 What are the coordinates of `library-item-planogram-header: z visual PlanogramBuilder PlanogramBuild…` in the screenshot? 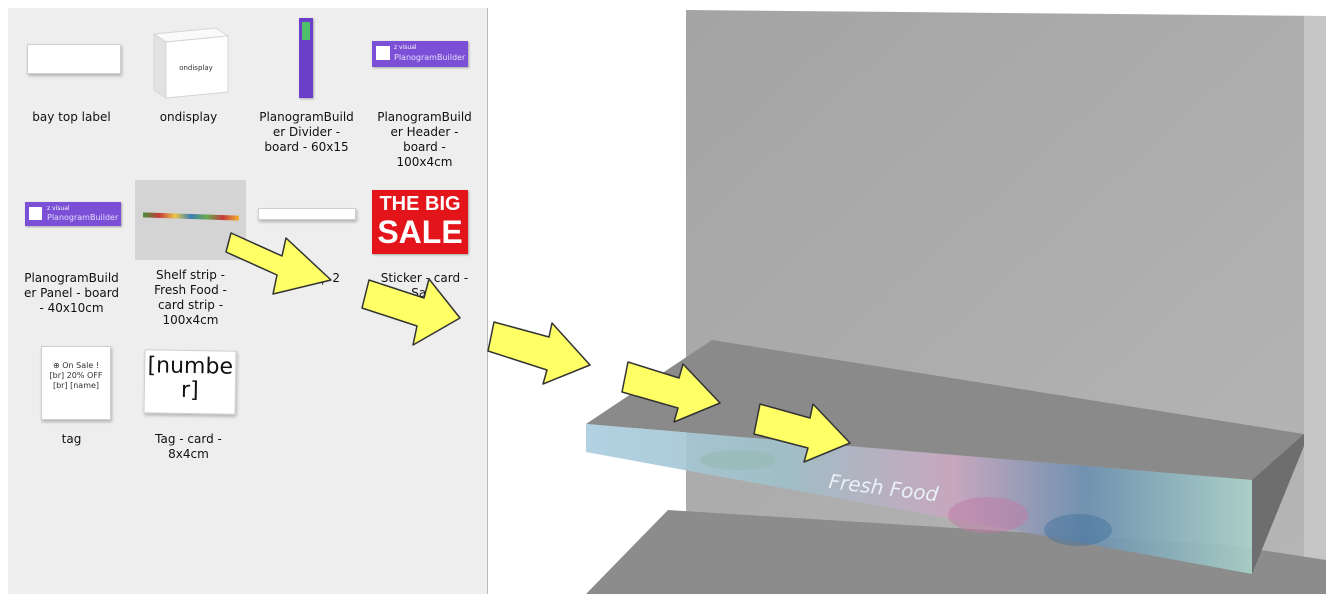 It's located at (424, 94).